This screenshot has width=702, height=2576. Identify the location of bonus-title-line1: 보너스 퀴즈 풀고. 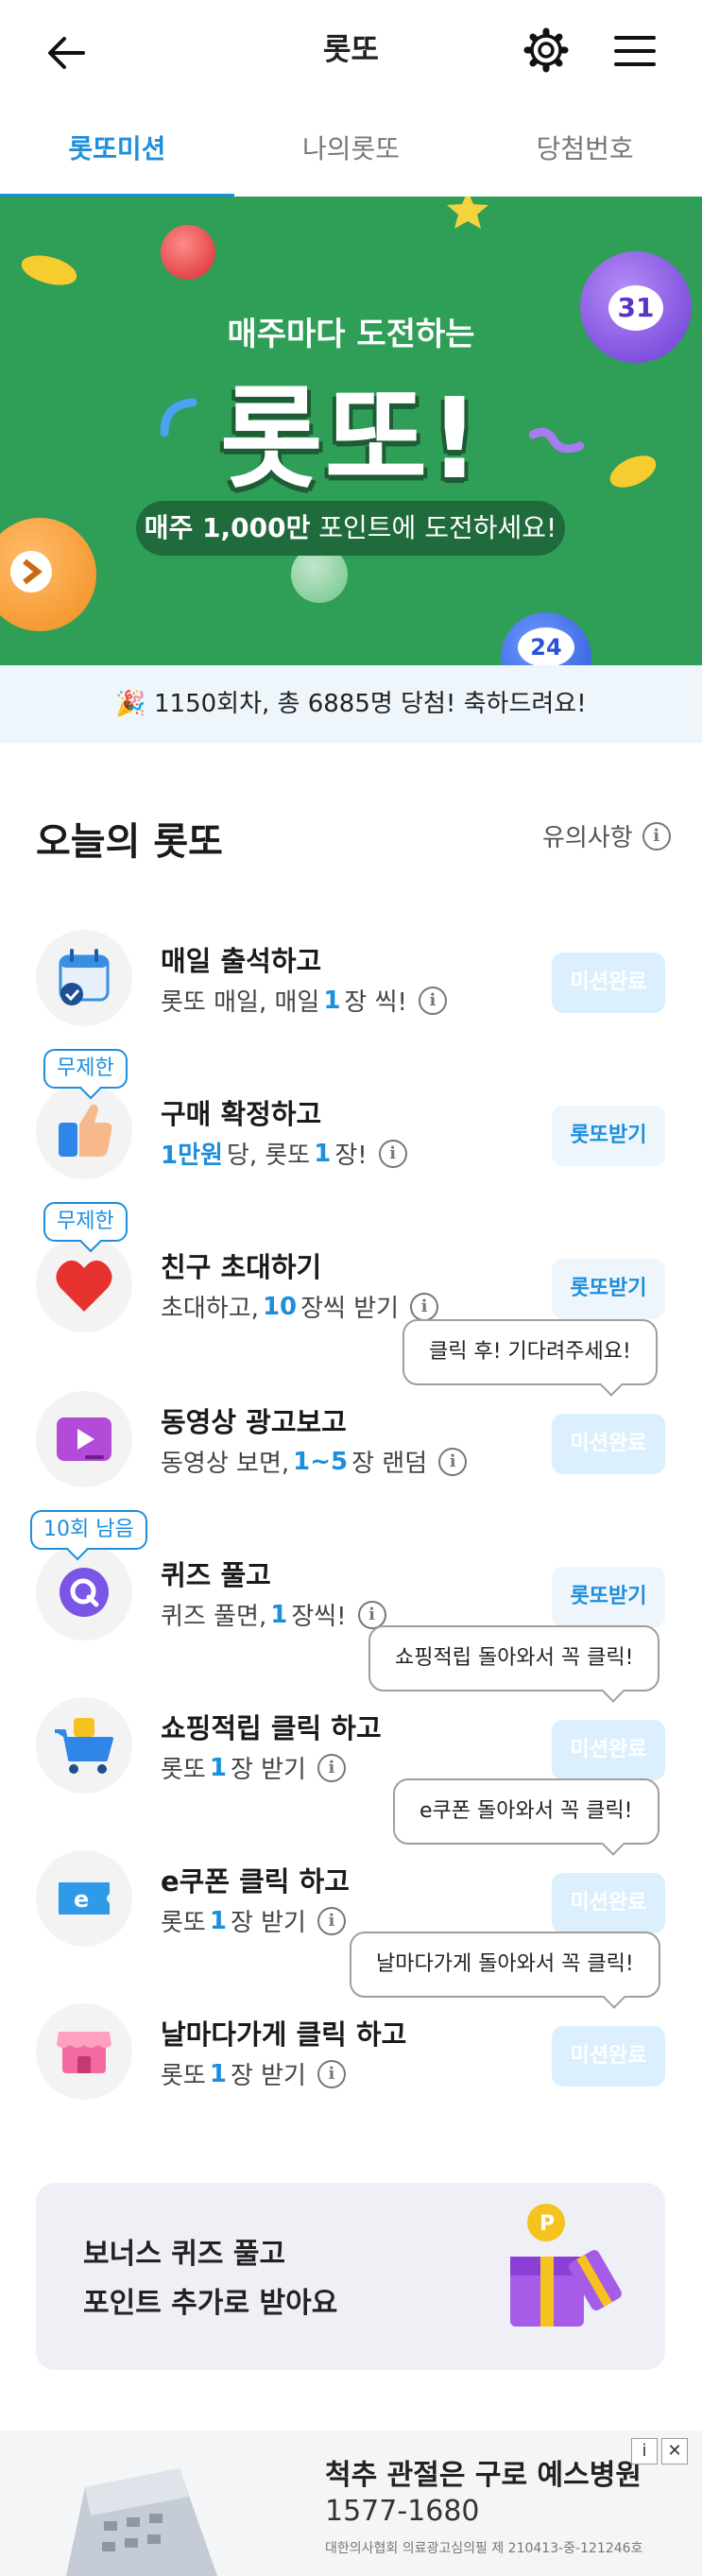
(185, 2254).